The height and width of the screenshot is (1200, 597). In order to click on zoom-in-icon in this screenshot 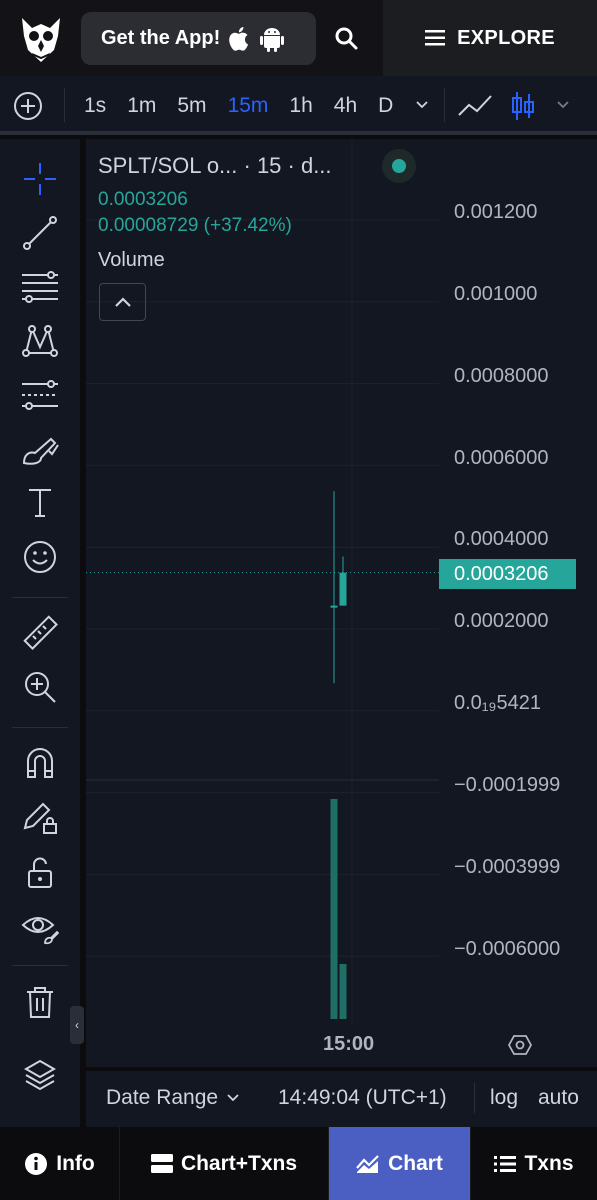, I will do `click(40, 687)`.